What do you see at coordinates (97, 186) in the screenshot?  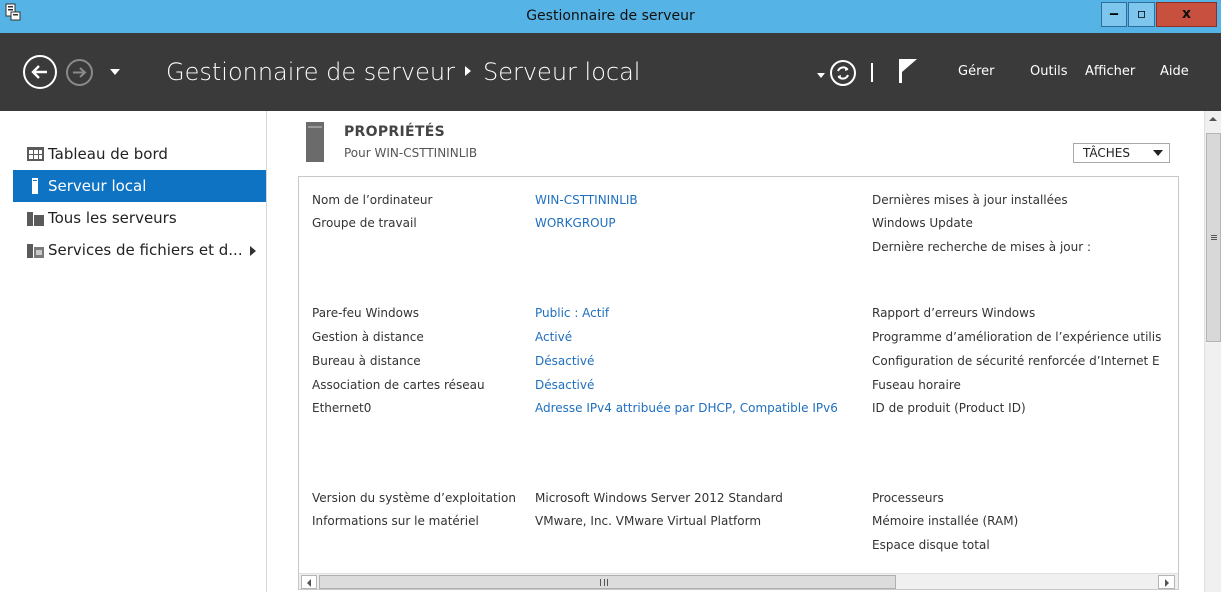 I see `sidebar-item-label: Serveur local` at bounding box center [97, 186].